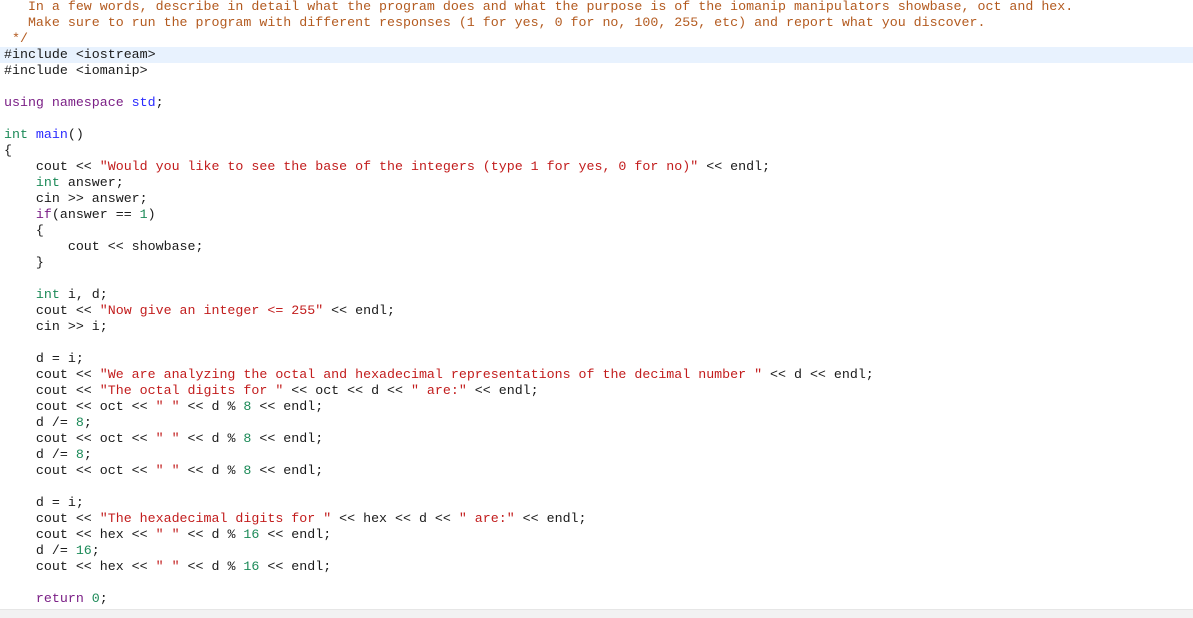 This screenshot has height=618, width=1193. I want to click on code-token-number: 1, so click(143, 214).